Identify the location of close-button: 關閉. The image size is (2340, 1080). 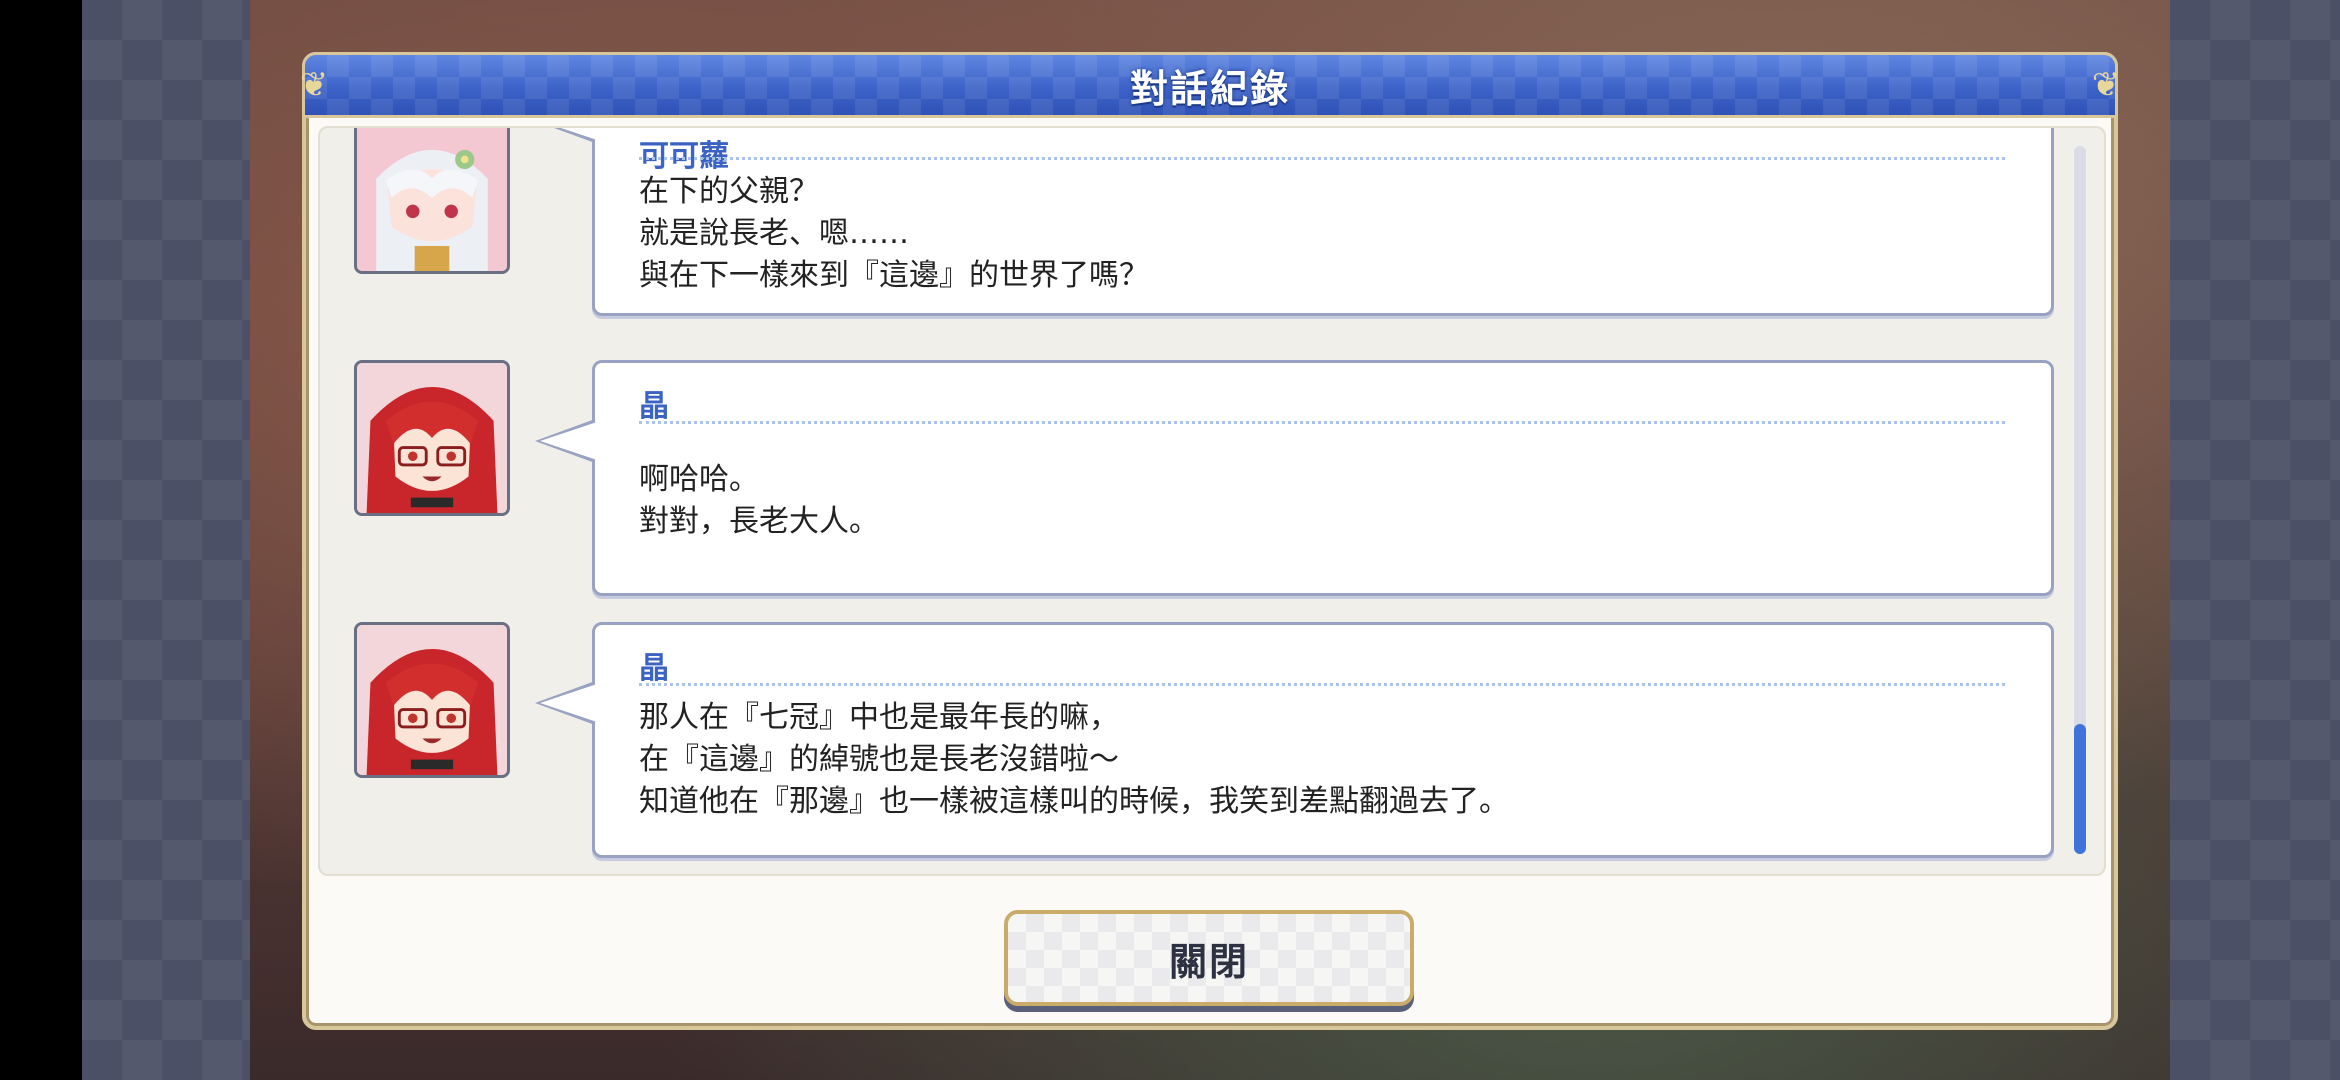
(1209, 958).